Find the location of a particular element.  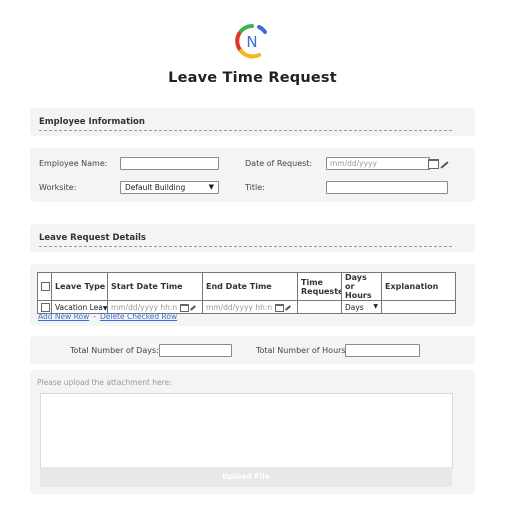

time-requested-input is located at coordinates (319, 307).